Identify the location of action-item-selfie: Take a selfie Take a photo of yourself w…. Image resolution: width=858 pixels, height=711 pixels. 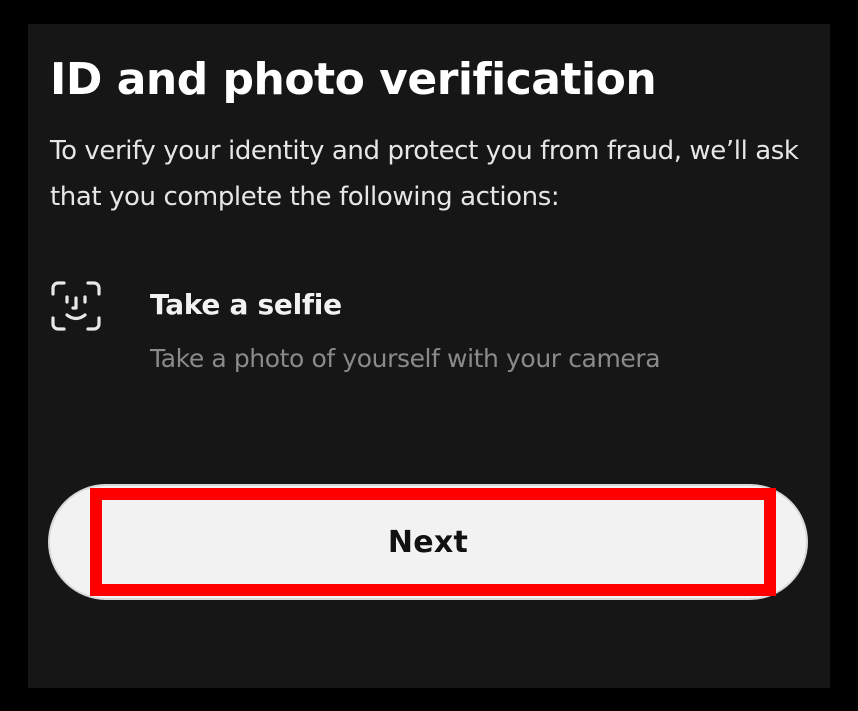
(430, 335).